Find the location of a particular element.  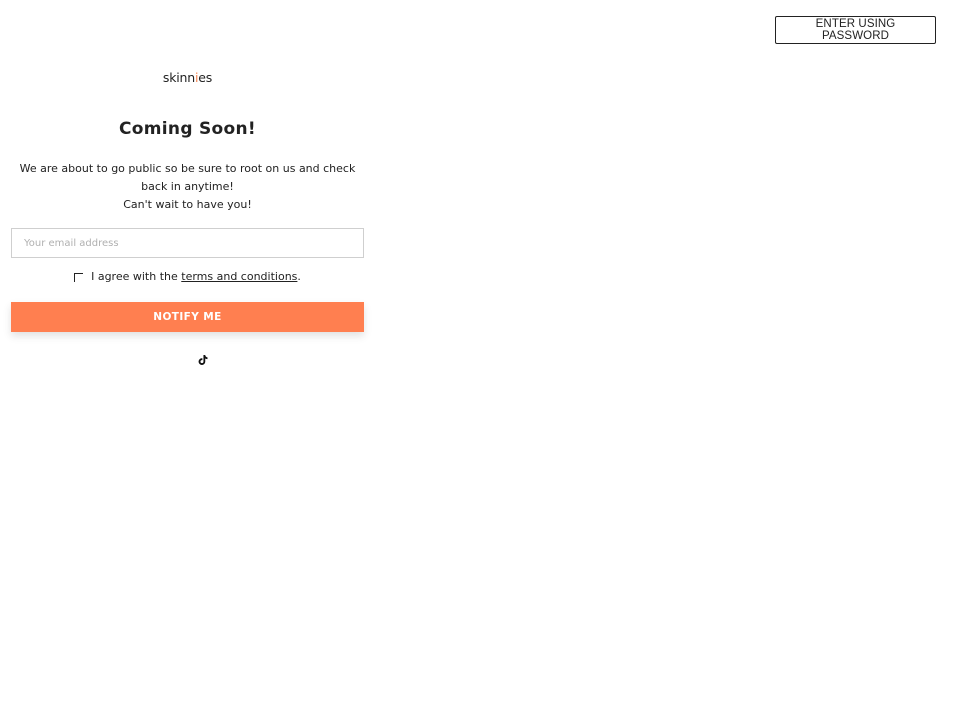

terms-agreement: I agree with the terms and conditions . is located at coordinates (187, 276).